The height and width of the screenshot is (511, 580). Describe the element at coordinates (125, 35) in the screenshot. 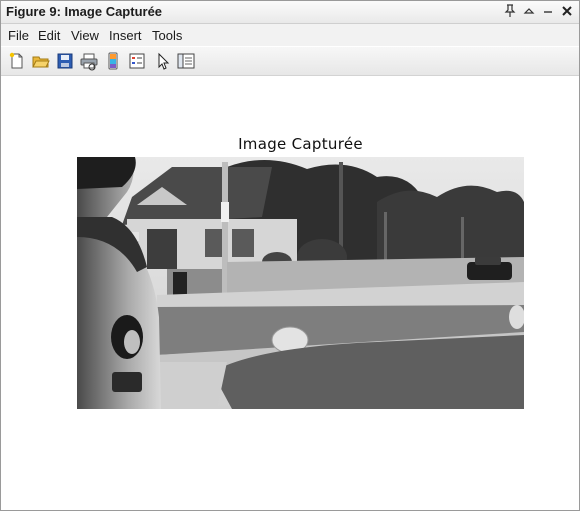

I see `menu-insert: Insert` at that location.